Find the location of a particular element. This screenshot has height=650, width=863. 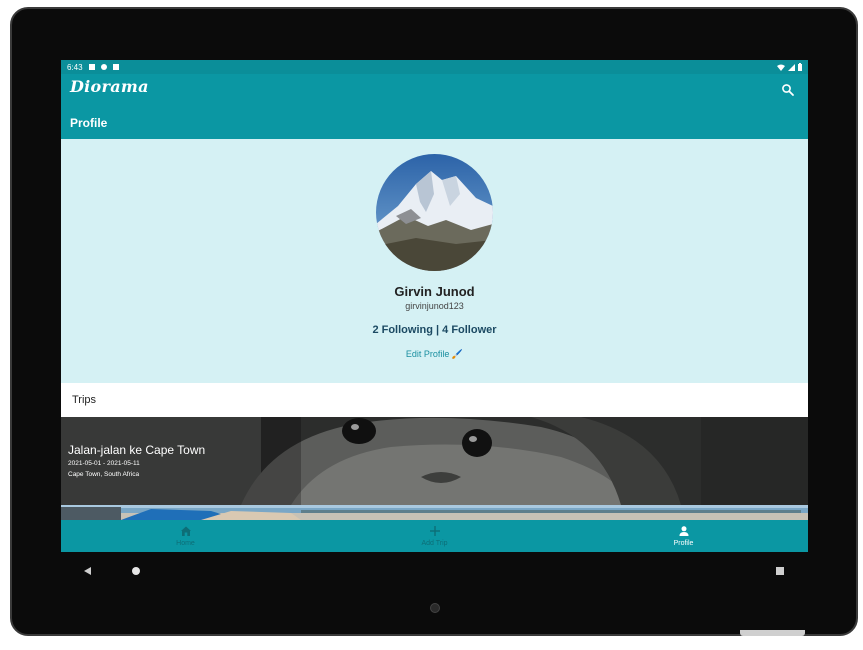

sd-card-icon is located at coordinates (115, 67).